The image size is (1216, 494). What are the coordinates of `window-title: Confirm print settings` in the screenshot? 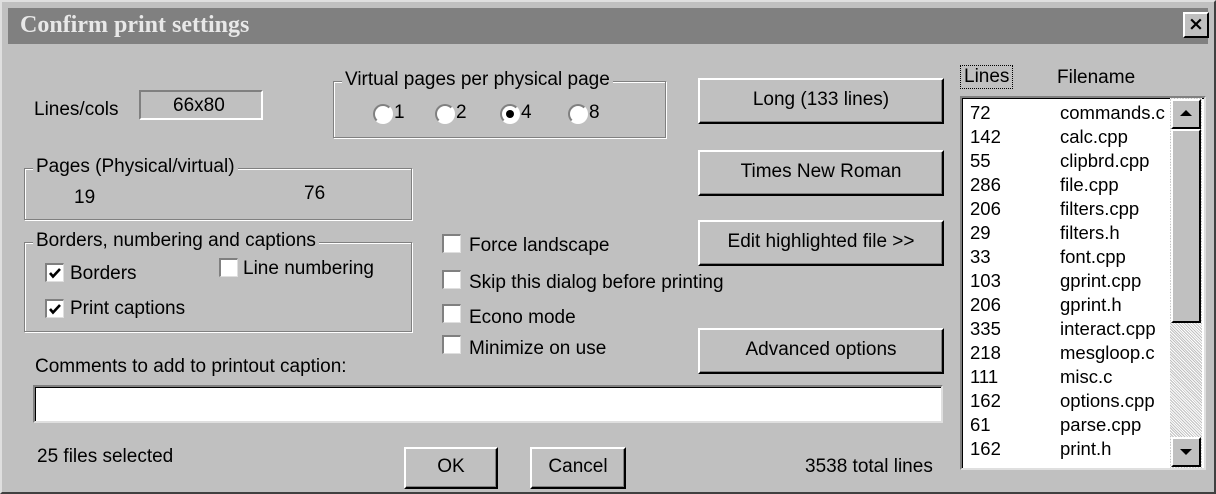 It's located at (135, 25).